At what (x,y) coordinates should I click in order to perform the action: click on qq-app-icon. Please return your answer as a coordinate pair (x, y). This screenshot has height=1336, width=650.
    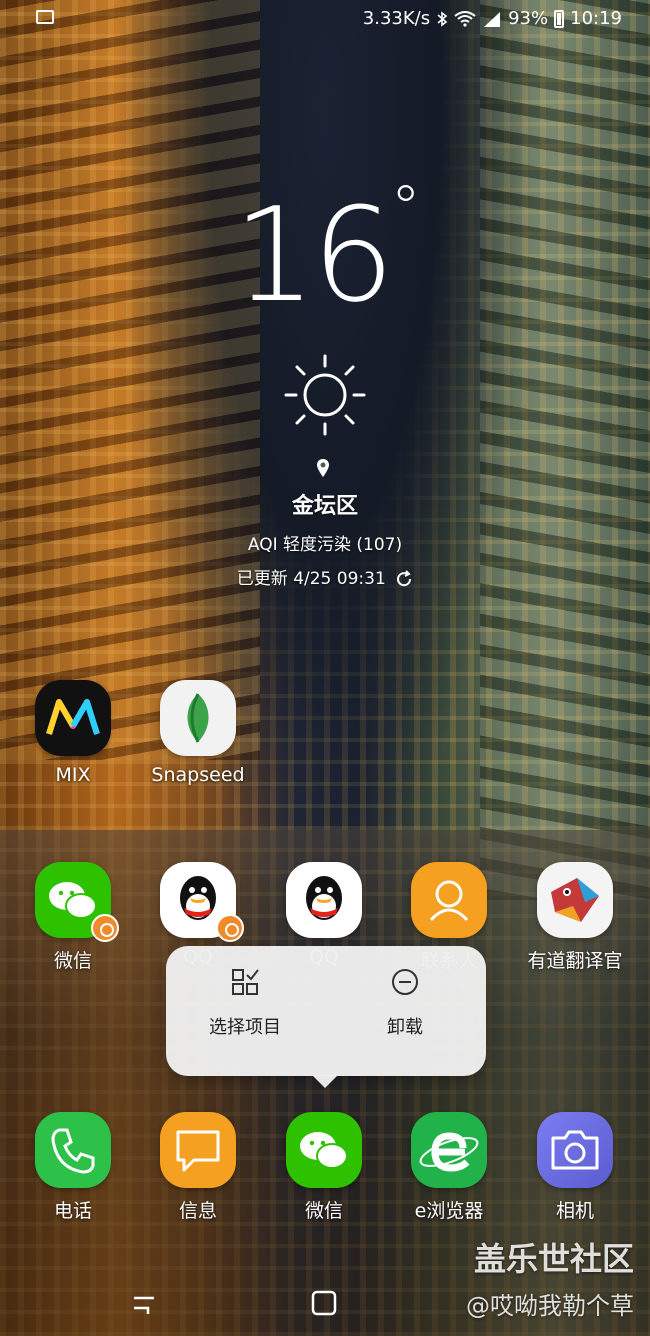
    Looking at the image, I should click on (324, 900).